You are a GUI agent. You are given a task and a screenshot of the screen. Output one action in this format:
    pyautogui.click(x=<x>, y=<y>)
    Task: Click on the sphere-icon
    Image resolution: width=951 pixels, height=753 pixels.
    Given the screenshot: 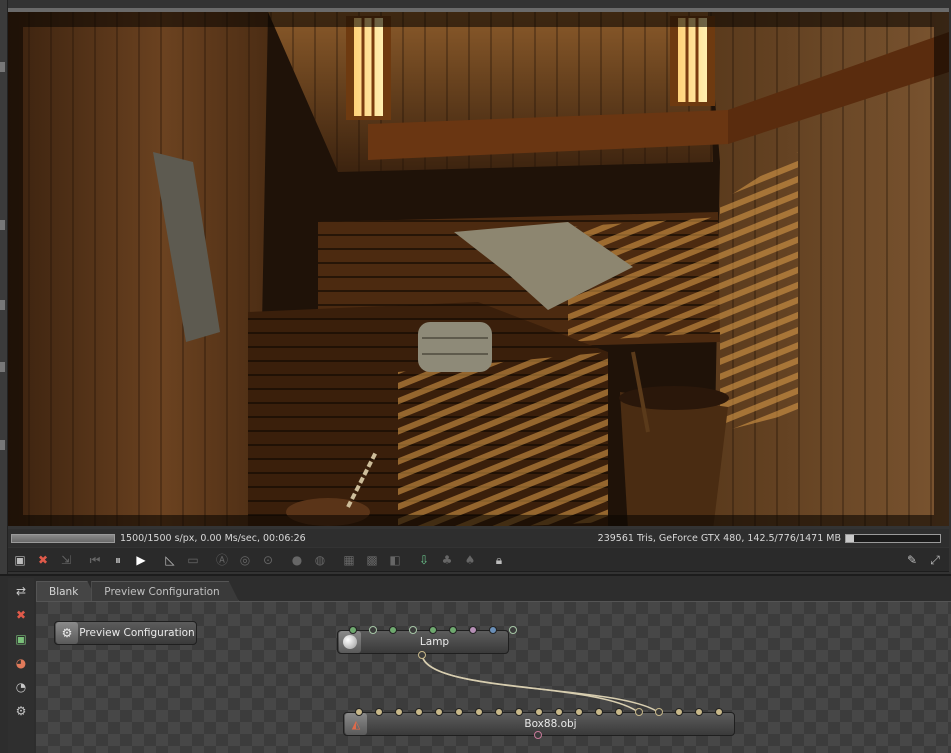 What is the action you would take?
    pyautogui.click(x=350, y=642)
    